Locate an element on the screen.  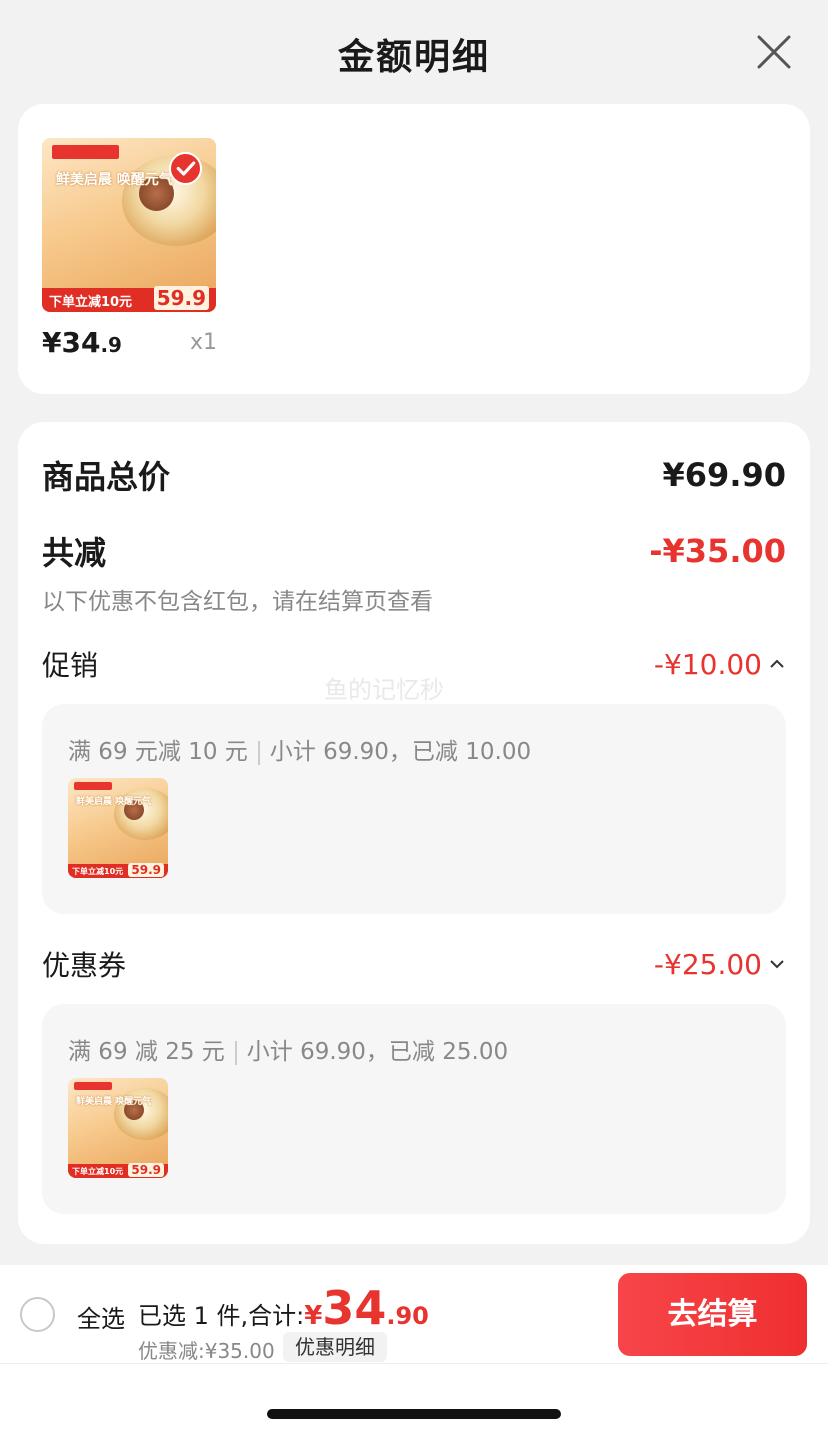
product-slogan: 鲜美启晨 唤醒元气 is located at coordinates (114, 179).